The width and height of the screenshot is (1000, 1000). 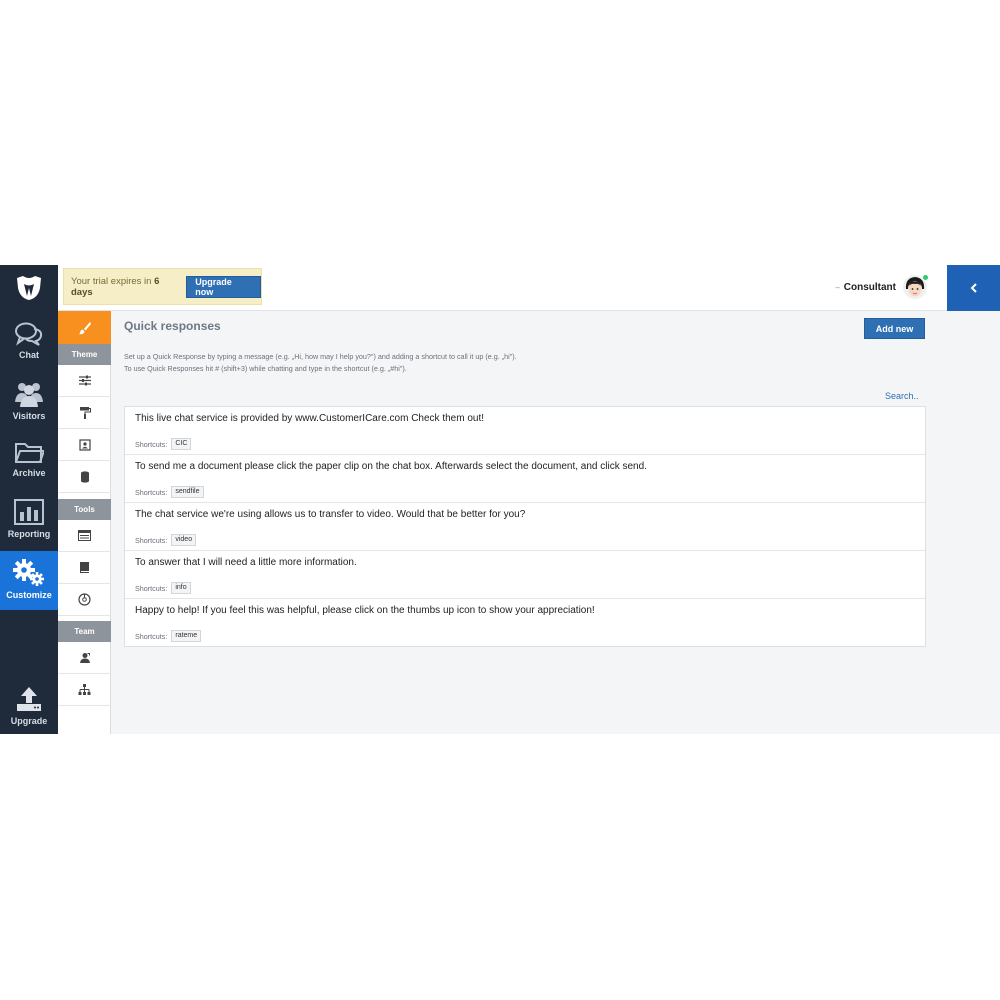 I want to click on nav-label-visitors: Visitors, so click(x=29, y=416).